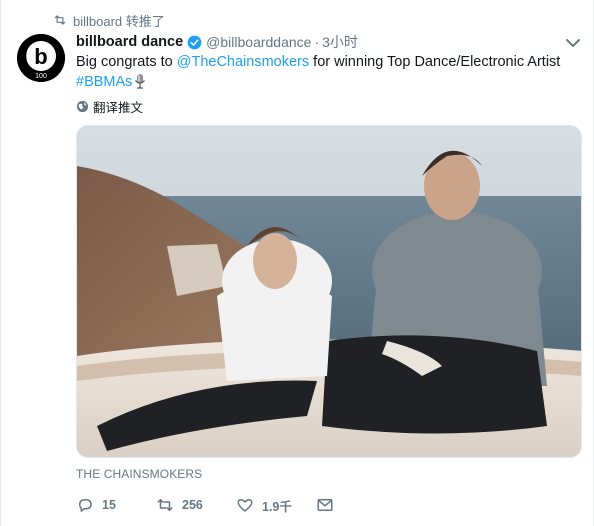 The width and height of the screenshot is (594, 526). I want to click on user-handle: @billboarddance, so click(258, 42).